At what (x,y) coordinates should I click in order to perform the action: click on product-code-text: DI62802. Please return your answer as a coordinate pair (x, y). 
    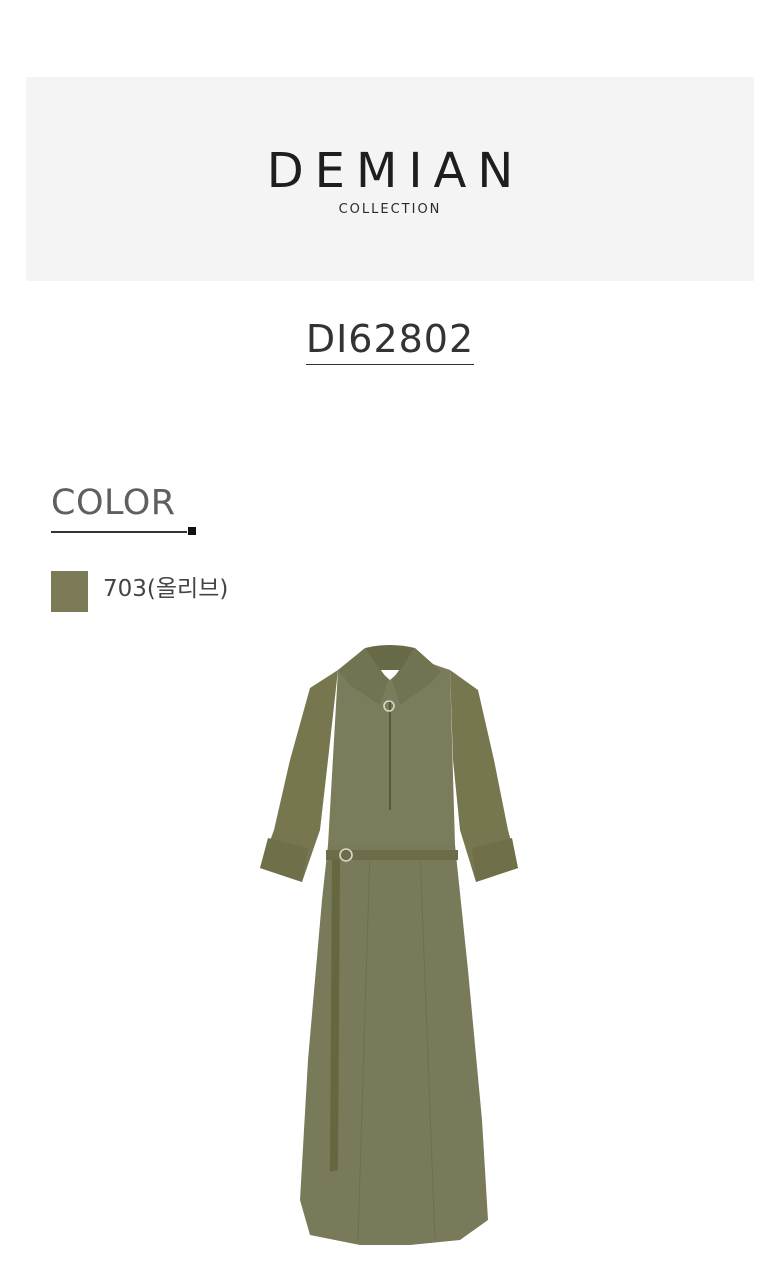
    Looking at the image, I should click on (390, 342).